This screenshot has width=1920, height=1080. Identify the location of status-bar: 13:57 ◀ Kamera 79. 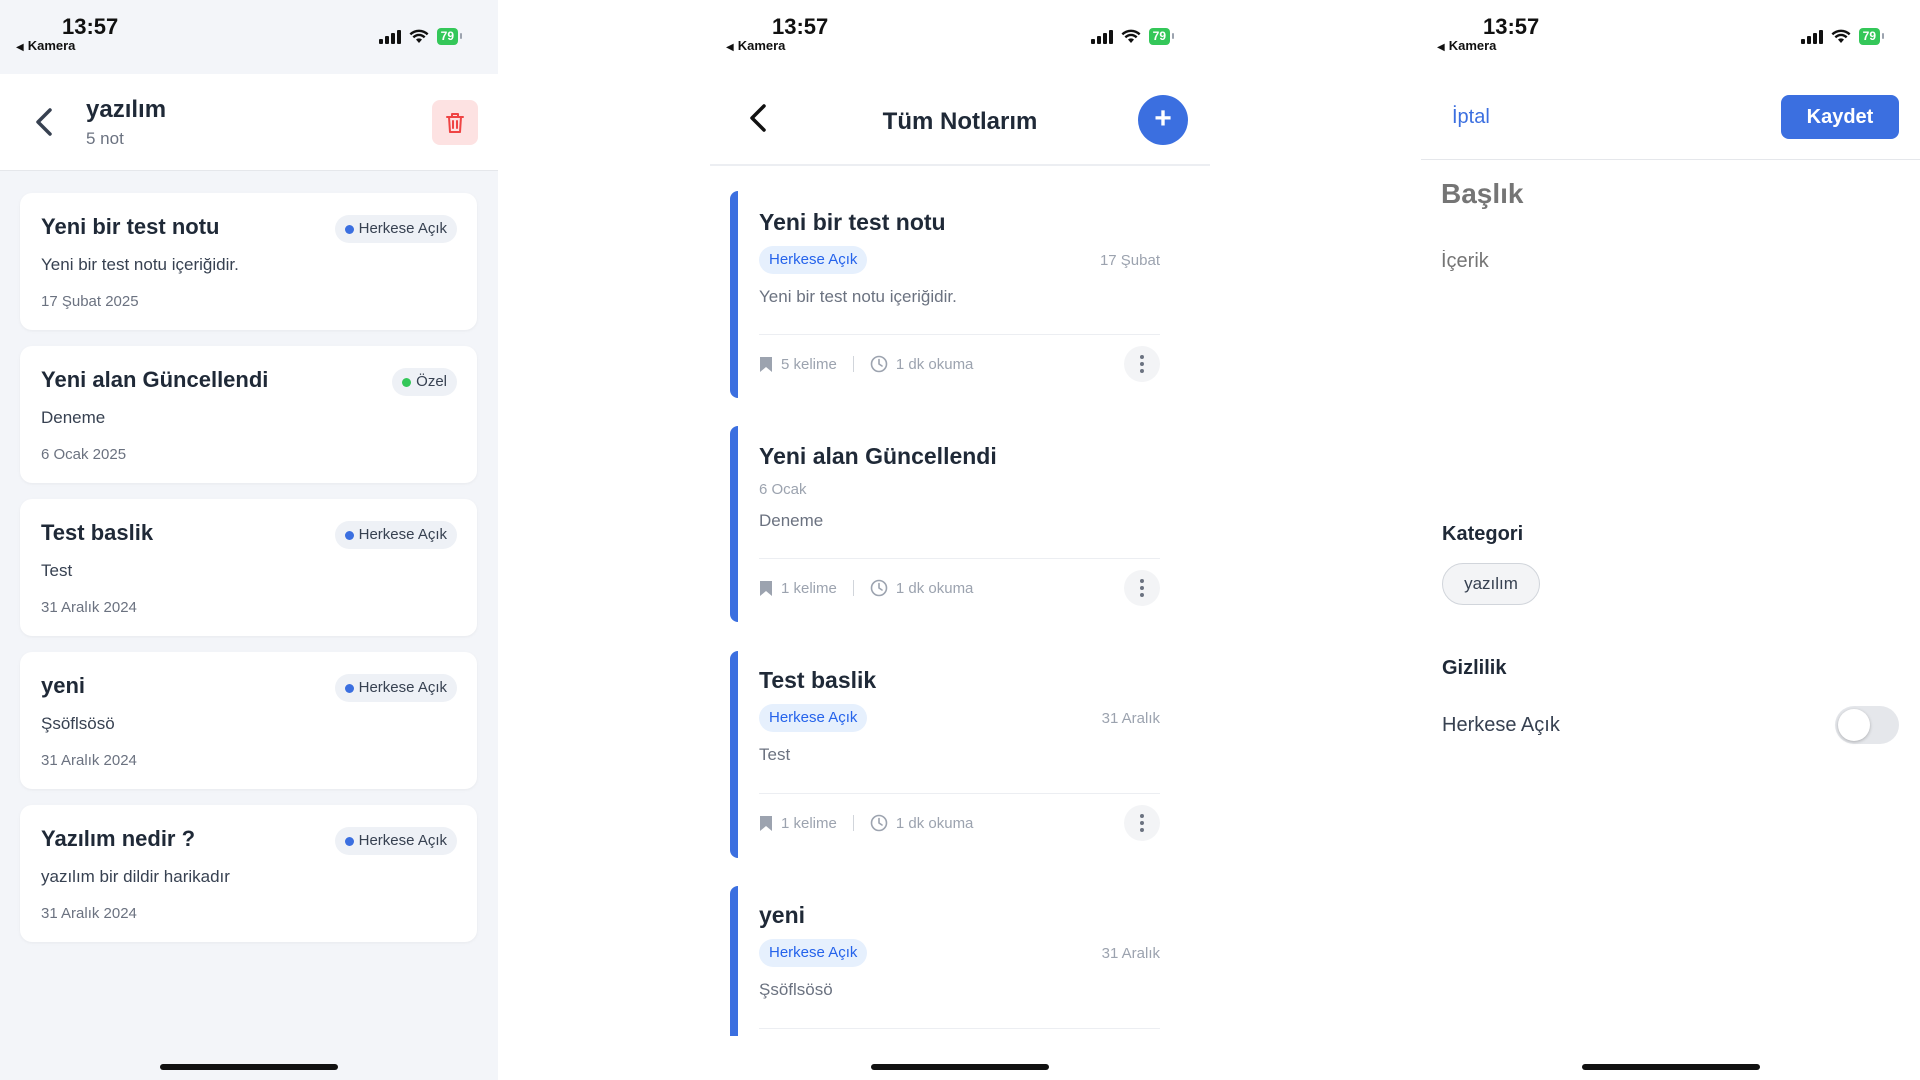
(249, 37).